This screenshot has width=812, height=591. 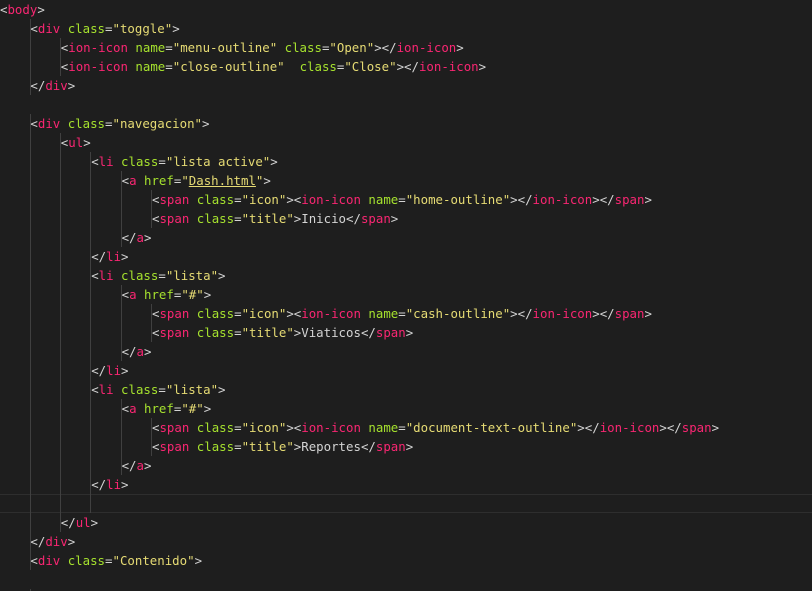 I want to click on code-line: <div class="toggle">, so click(x=406, y=28).